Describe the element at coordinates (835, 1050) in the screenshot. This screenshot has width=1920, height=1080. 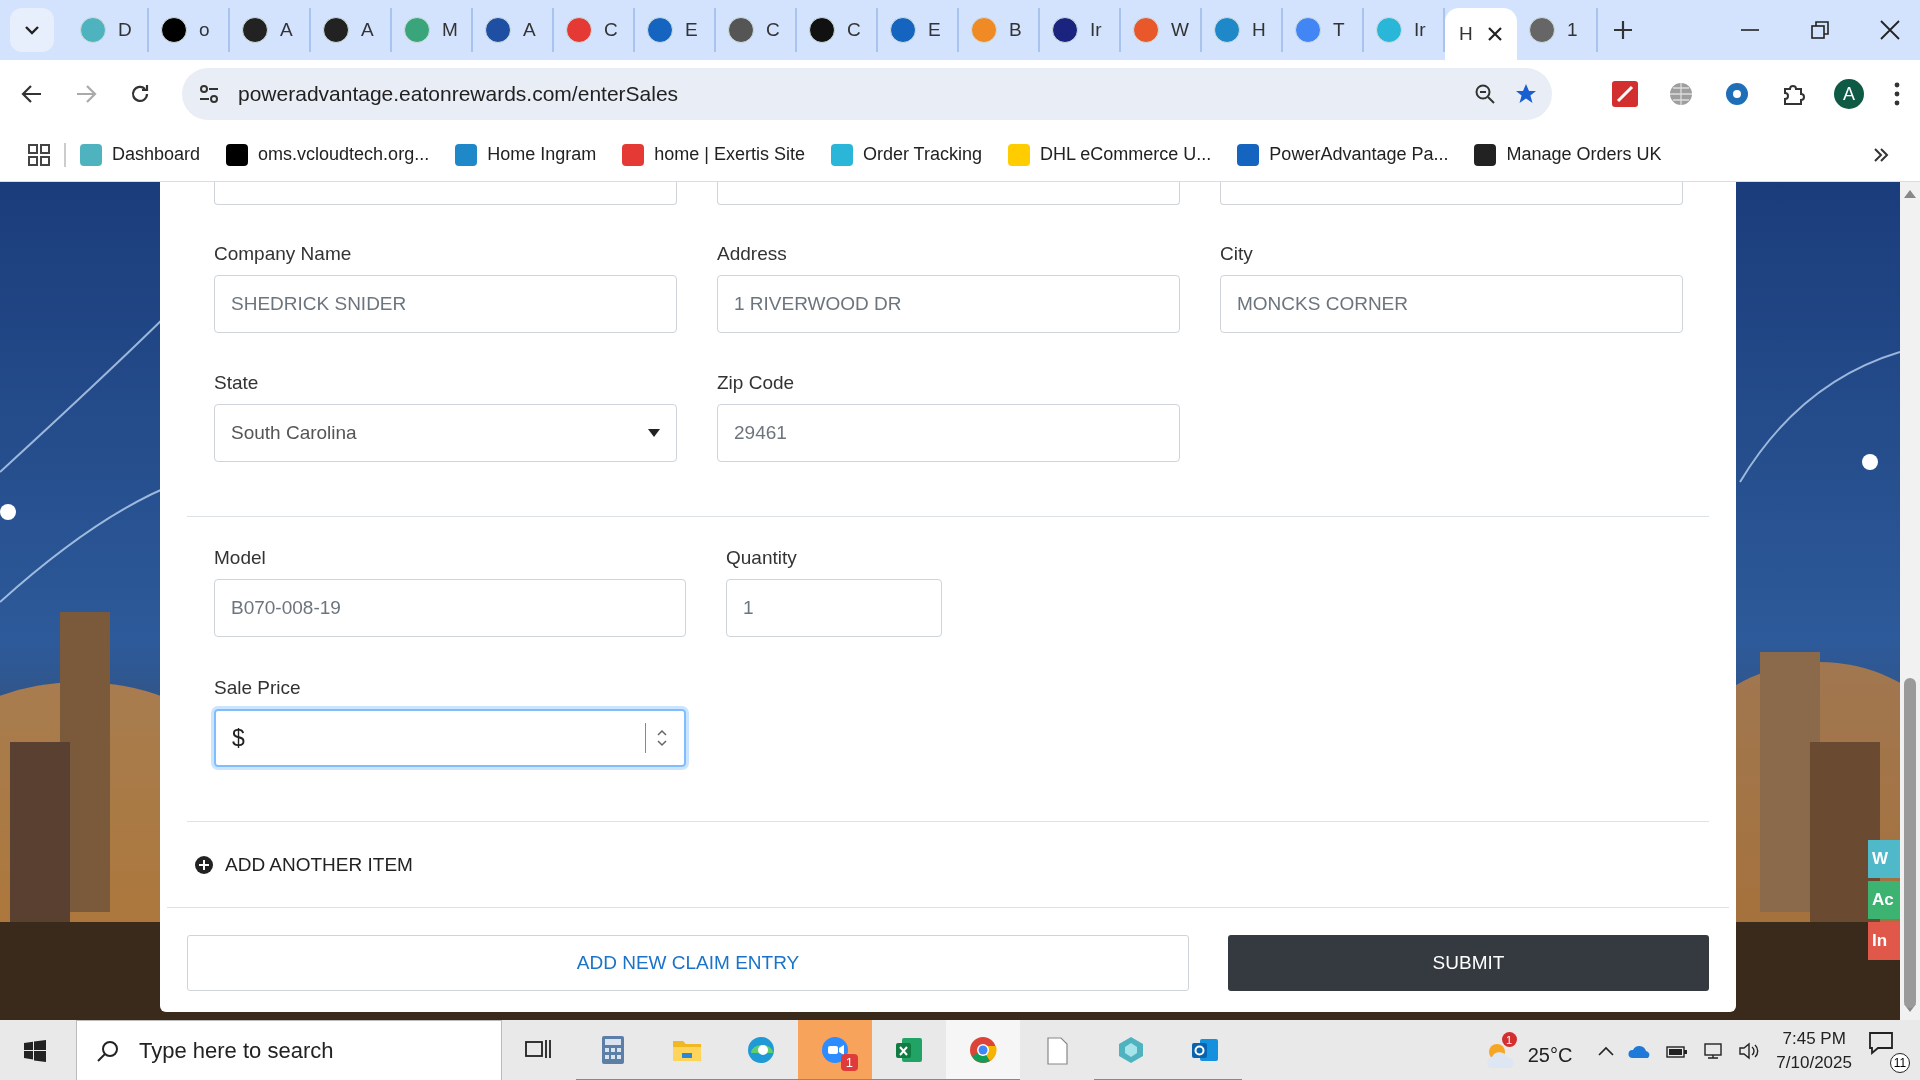
I see `taskbar-button: 1` at that location.